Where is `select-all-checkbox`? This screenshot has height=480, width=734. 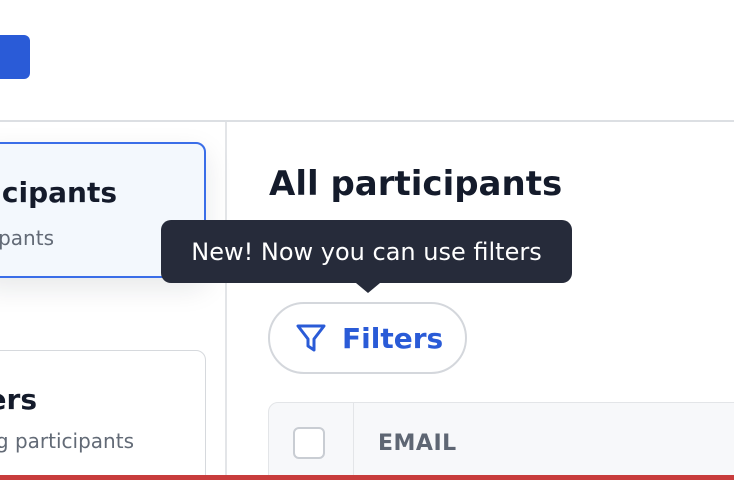
select-all-checkbox is located at coordinates (309, 443).